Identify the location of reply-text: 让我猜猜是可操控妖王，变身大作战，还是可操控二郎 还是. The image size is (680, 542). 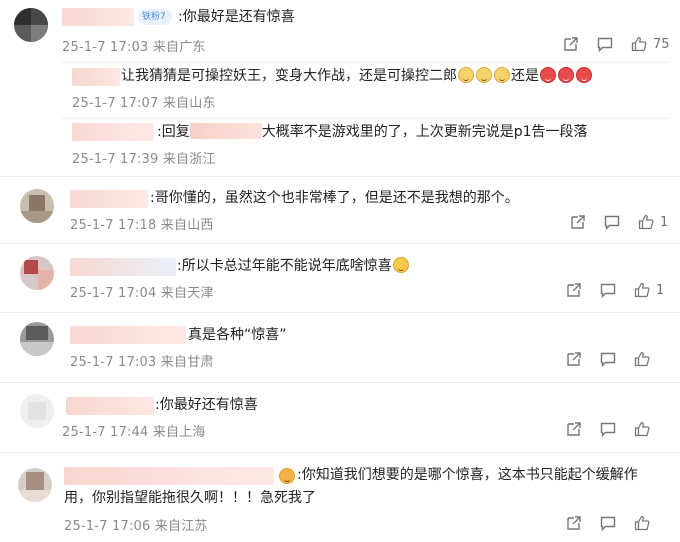
(357, 76).